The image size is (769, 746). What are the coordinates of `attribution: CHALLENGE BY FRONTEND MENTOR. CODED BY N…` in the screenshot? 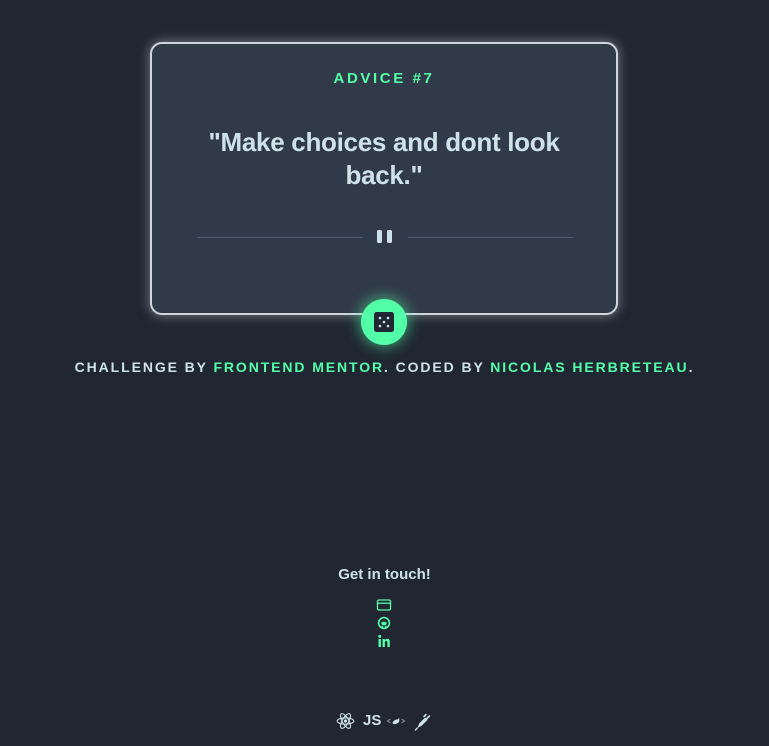 It's located at (384, 367).